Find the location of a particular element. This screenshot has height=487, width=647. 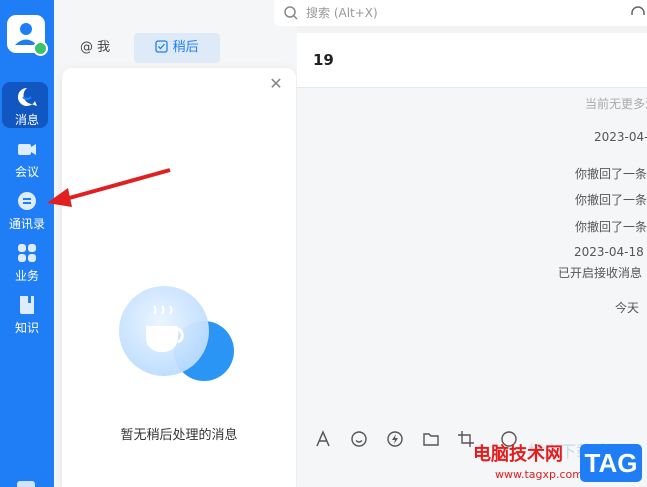

sidebar-item-knowledge: 知识 is located at coordinates (27, 315).